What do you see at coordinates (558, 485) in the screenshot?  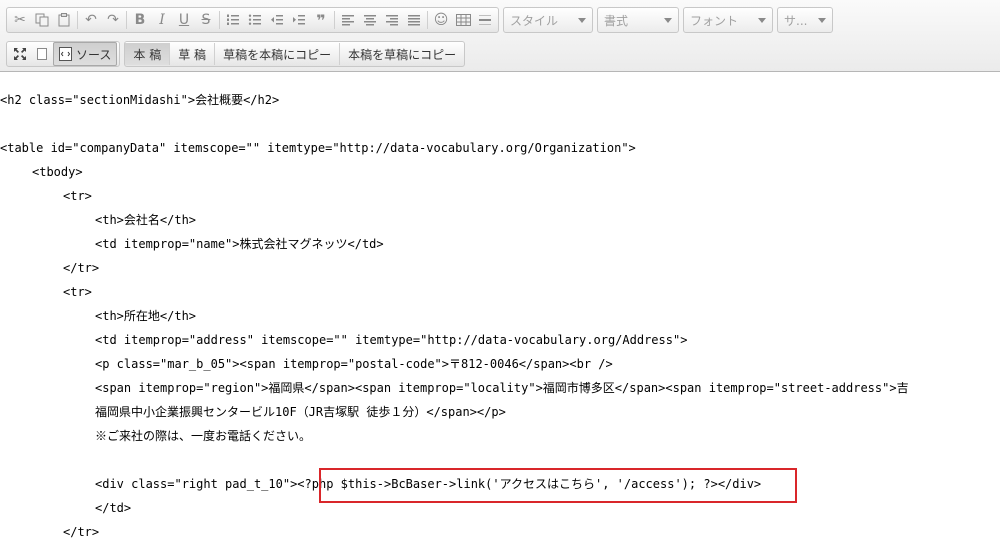 I see `highlight-annotation-box` at bounding box center [558, 485].